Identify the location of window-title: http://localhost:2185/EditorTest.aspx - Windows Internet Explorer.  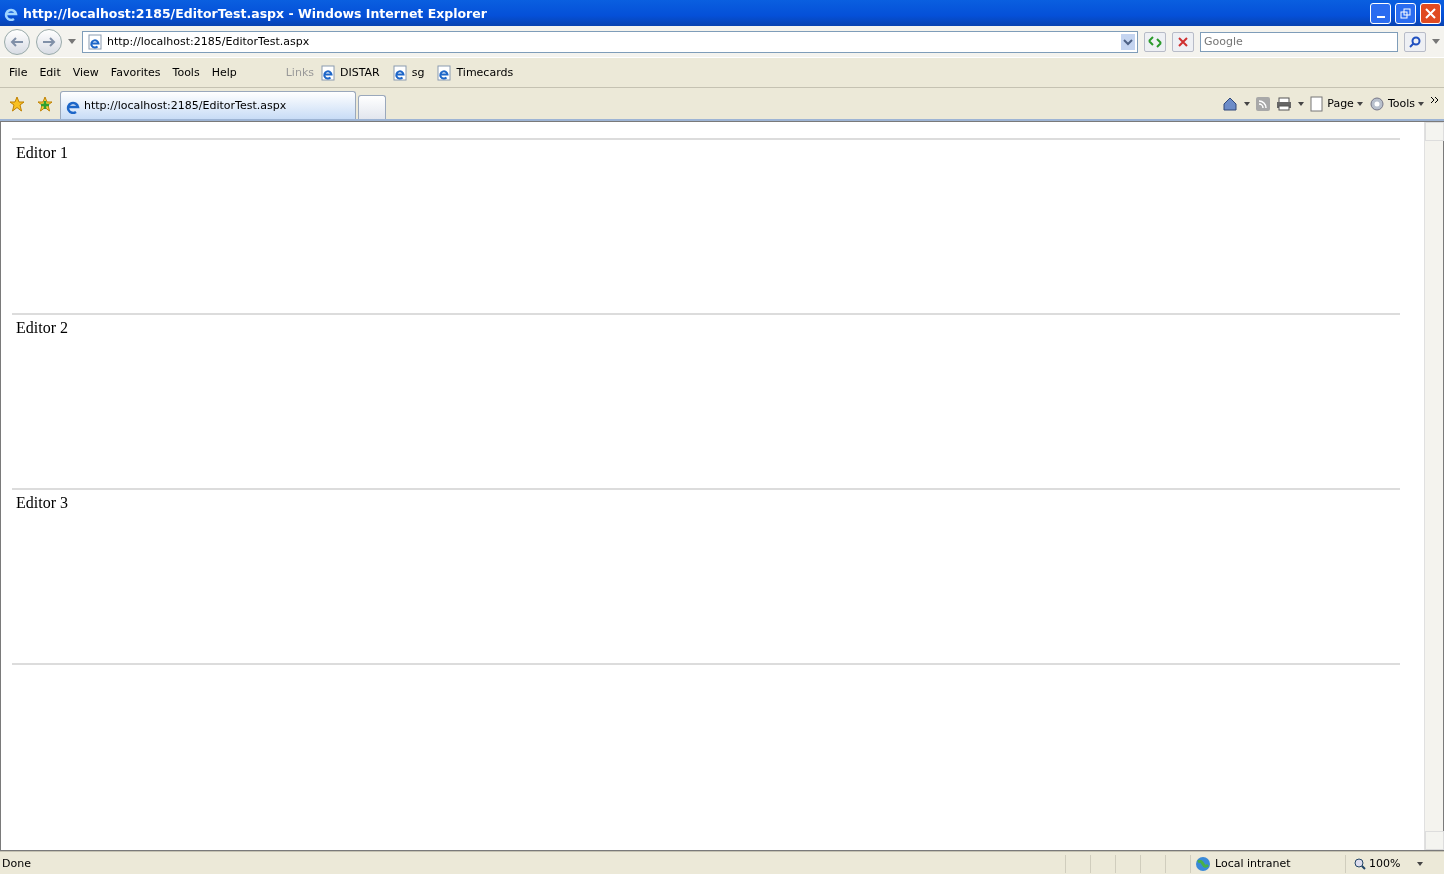
(255, 13).